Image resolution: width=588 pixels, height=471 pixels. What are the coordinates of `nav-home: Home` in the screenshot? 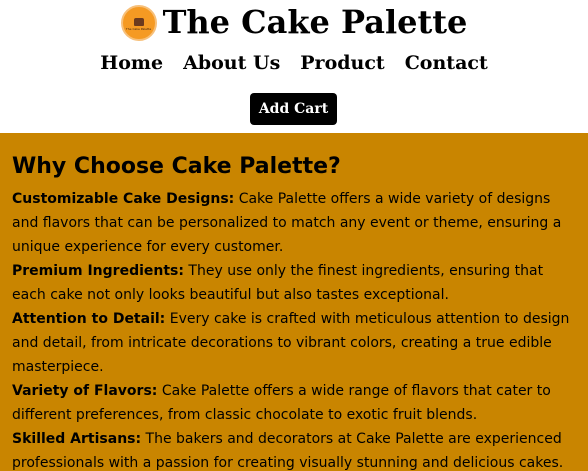 It's located at (131, 63).